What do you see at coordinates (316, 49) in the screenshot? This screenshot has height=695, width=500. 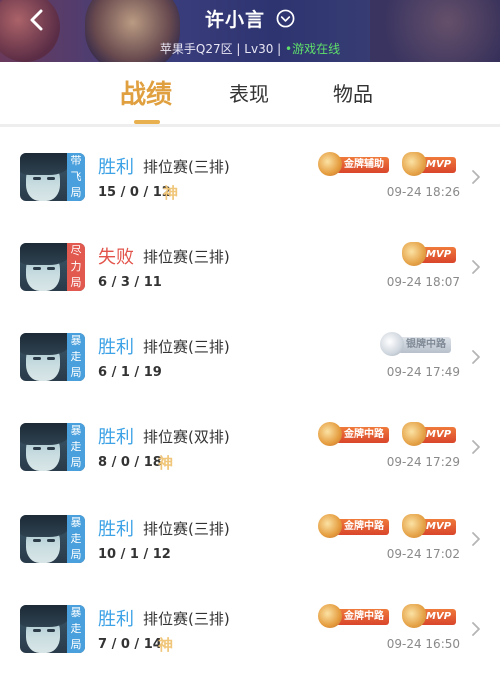 I see `online-status: 游戏在线` at bounding box center [316, 49].